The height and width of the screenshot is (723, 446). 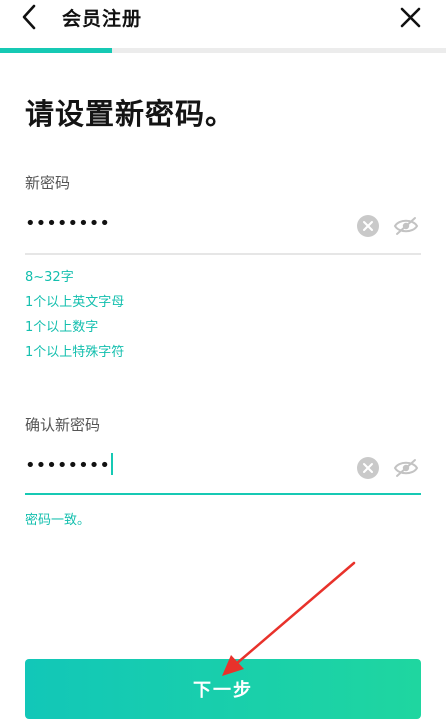 What do you see at coordinates (75, 352) in the screenshot?
I see `requirement-special: 1个以上特殊字符` at bounding box center [75, 352].